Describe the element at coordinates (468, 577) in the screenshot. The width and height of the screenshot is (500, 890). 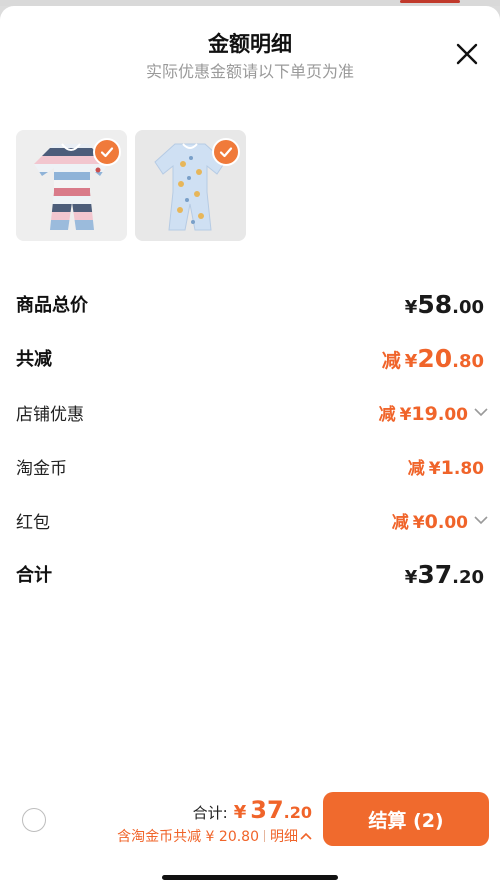
I see `amount-decimal: .20` at that location.